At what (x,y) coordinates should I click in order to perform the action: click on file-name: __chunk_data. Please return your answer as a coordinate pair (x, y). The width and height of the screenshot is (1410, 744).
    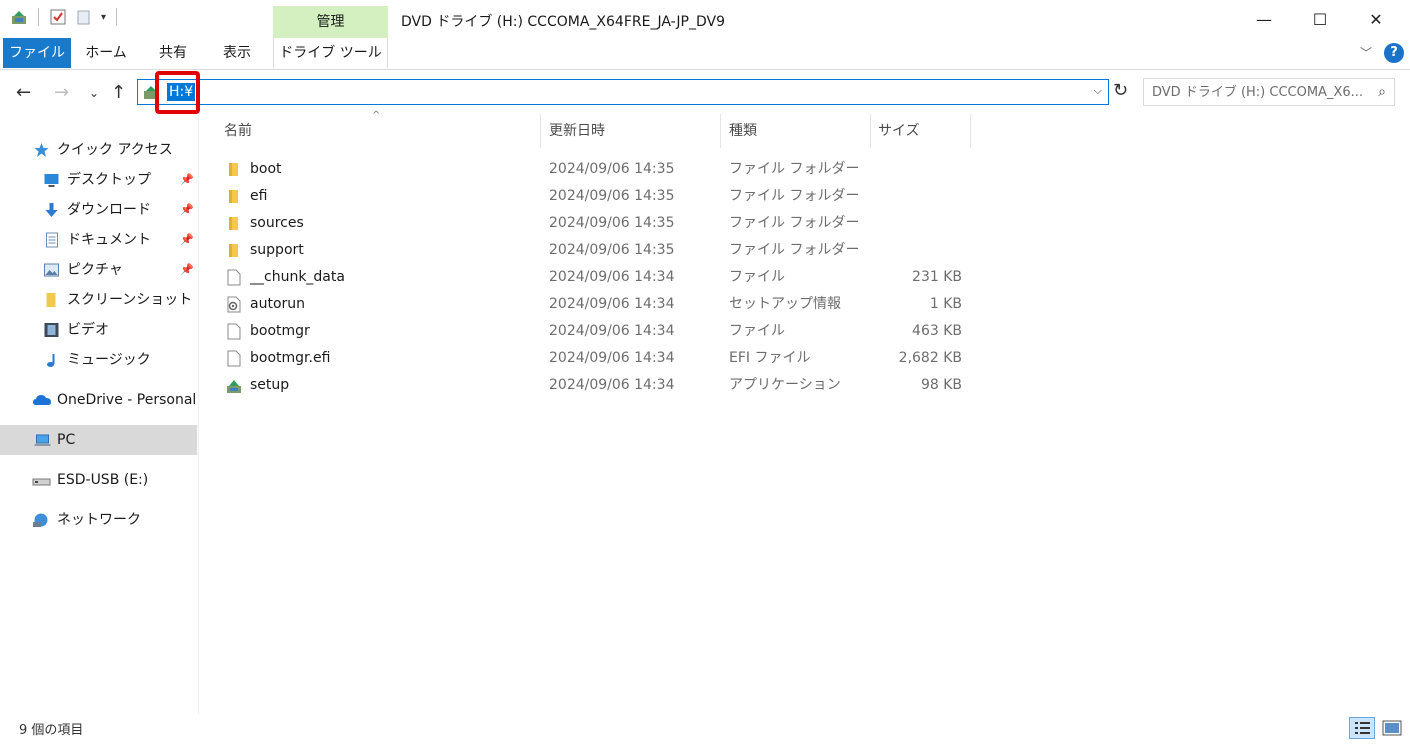
    Looking at the image, I should click on (297, 277).